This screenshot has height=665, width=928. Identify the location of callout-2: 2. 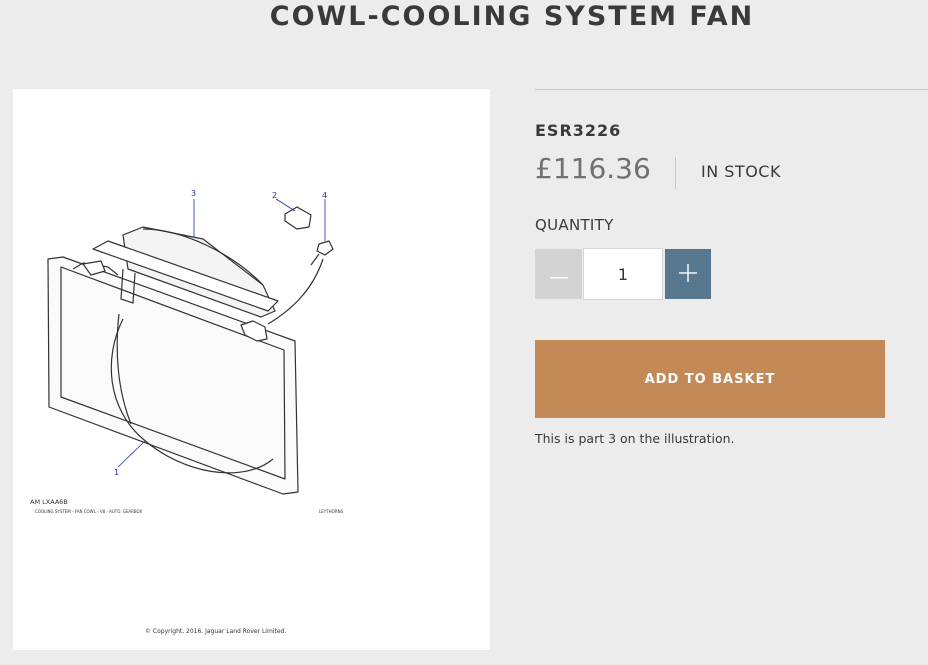
(274, 195).